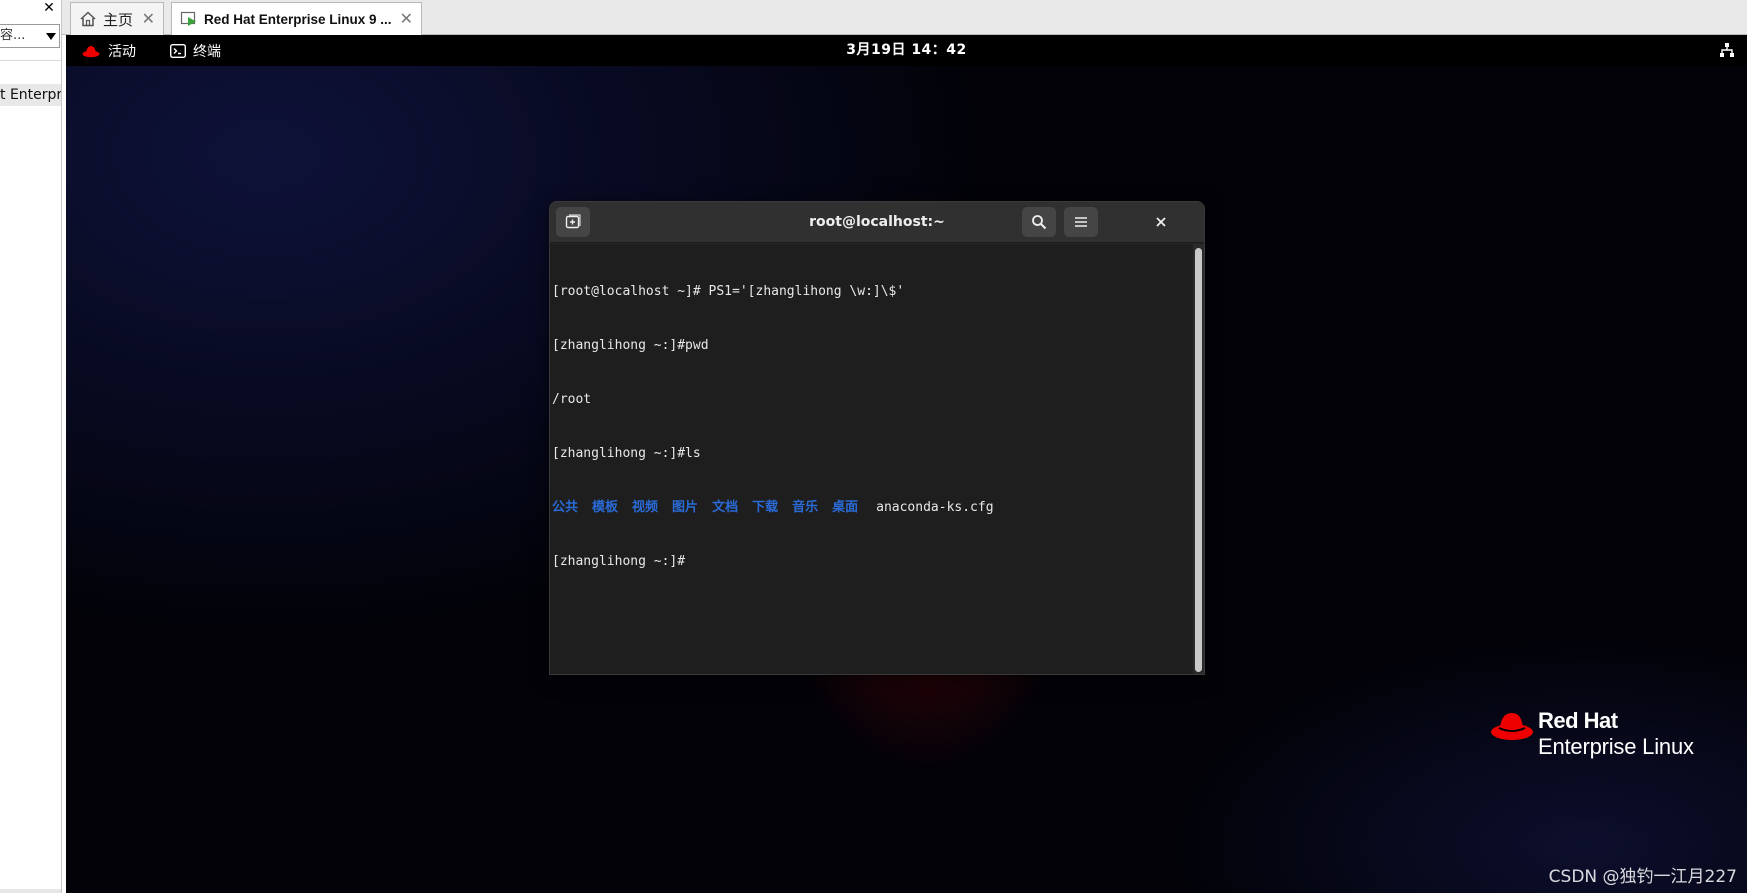  Describe the element at coordinates (872, 508) in the screenshot. I see `ls-output-line: 公共 模板 视频 图片 文档 下载 音乐 桌面 anaconda-ks.cfg` at that location.